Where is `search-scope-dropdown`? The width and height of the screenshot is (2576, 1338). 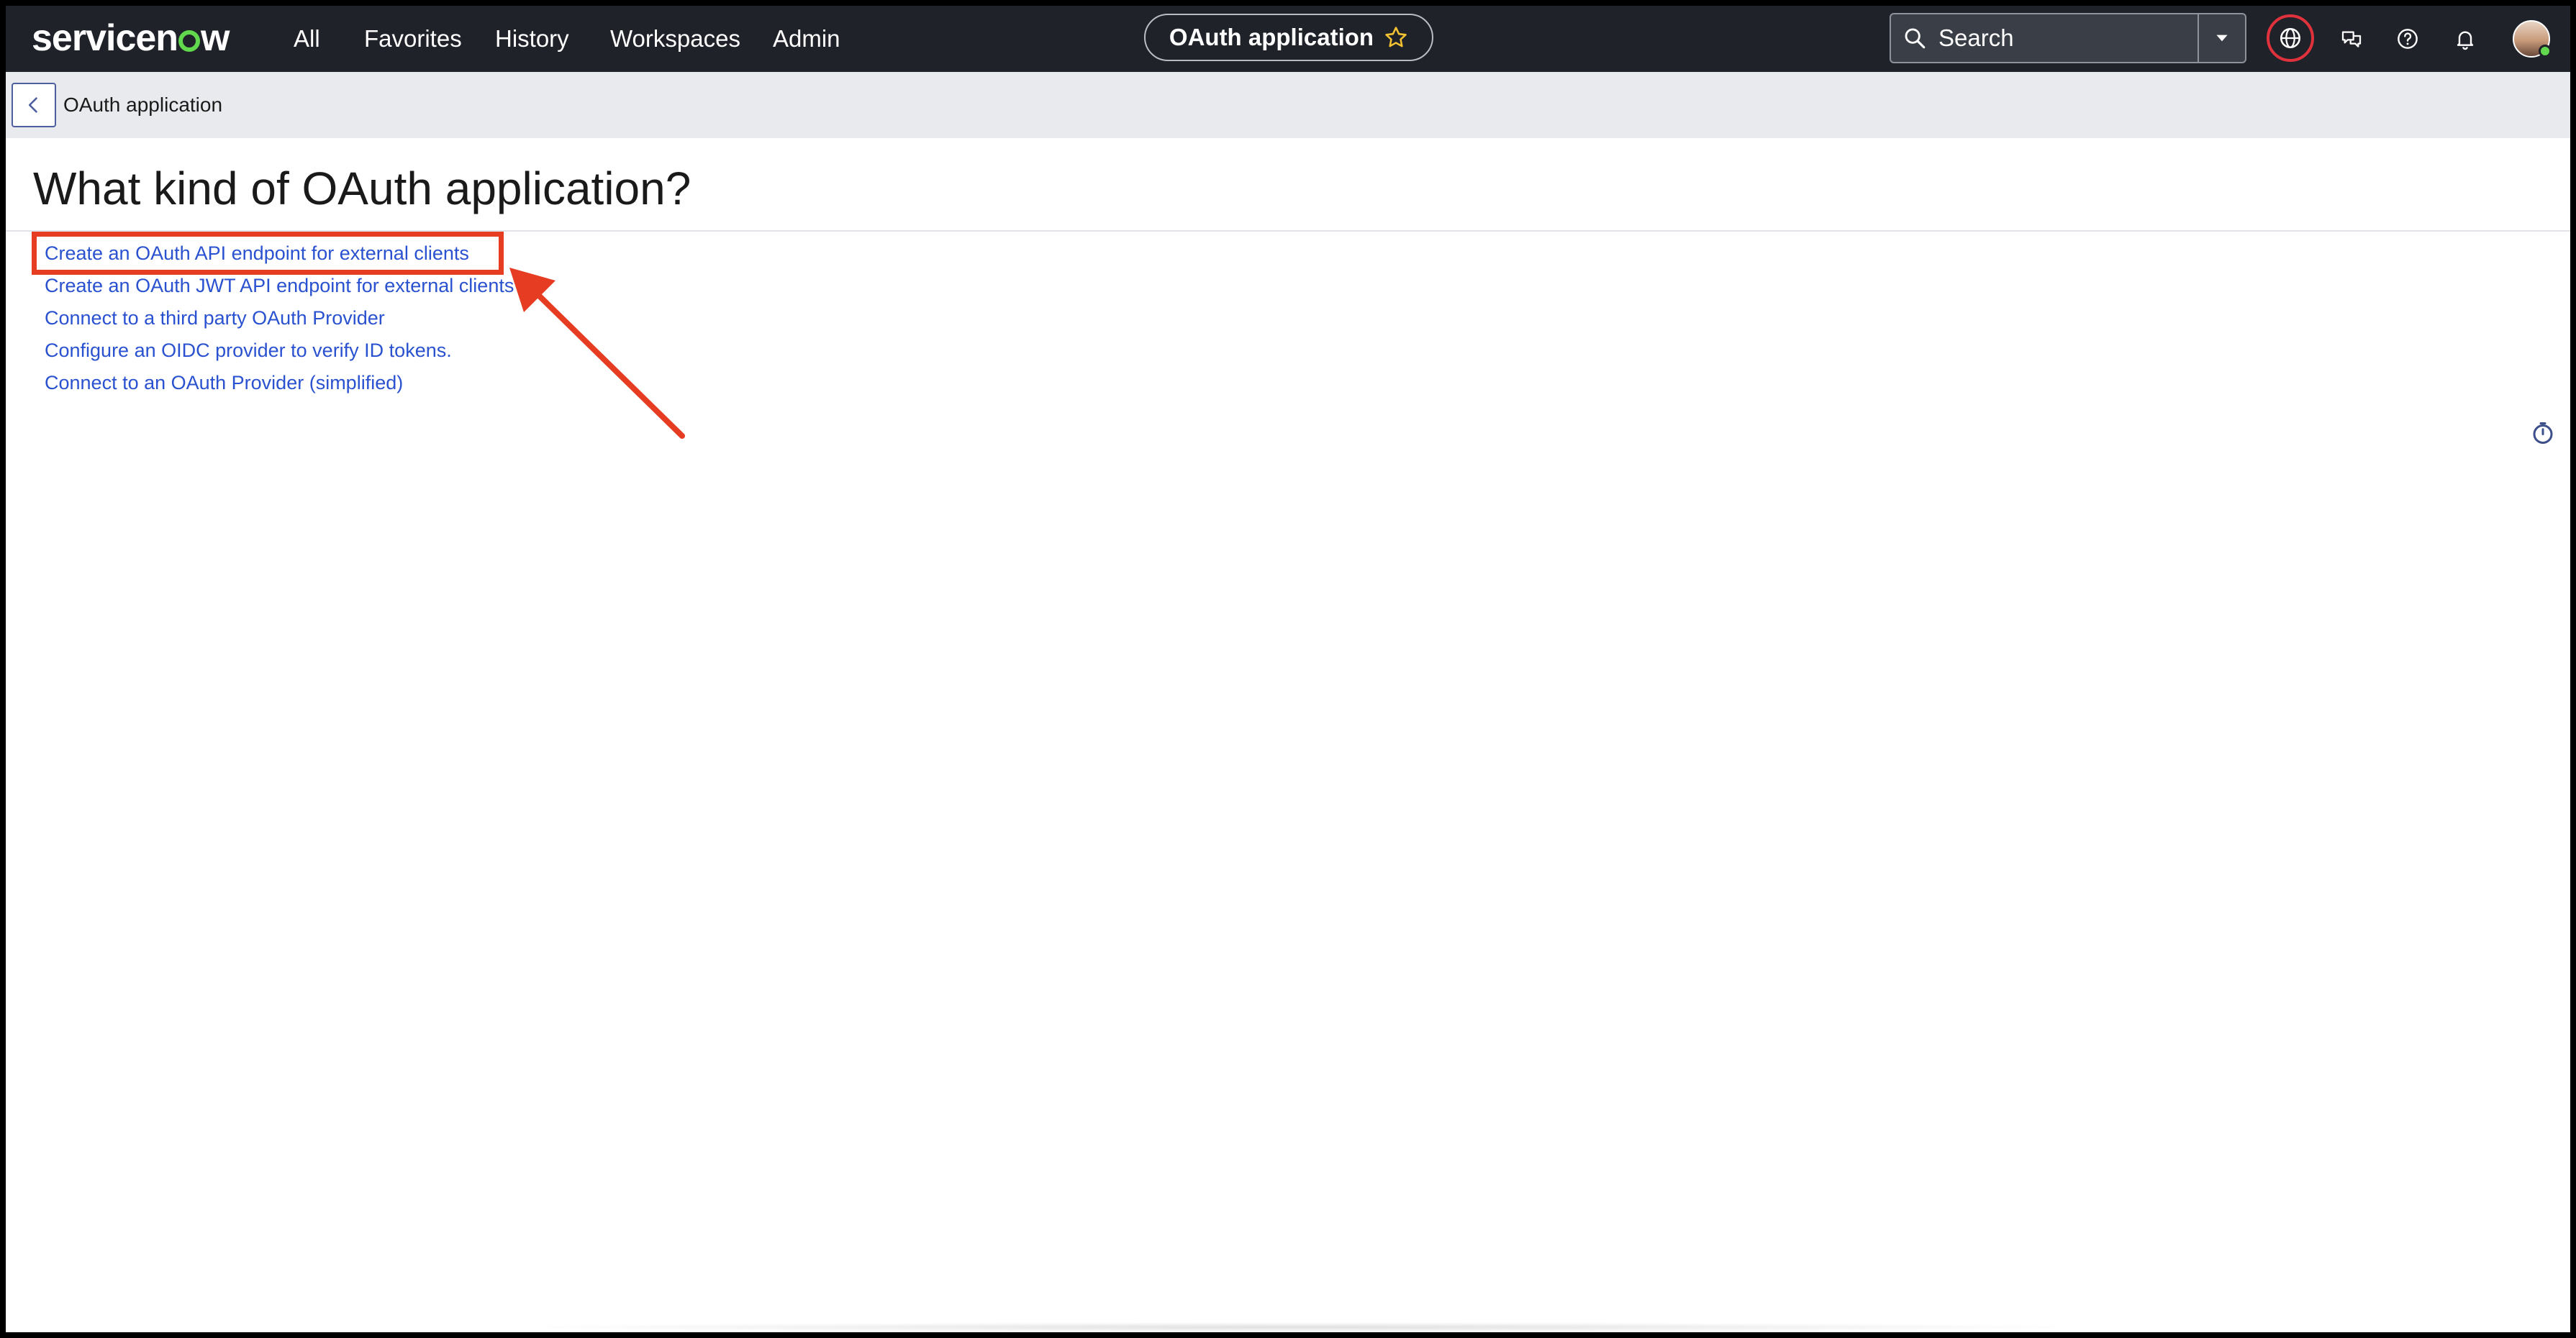 search-scope-dropdown is located at coordinates (2221, 38).